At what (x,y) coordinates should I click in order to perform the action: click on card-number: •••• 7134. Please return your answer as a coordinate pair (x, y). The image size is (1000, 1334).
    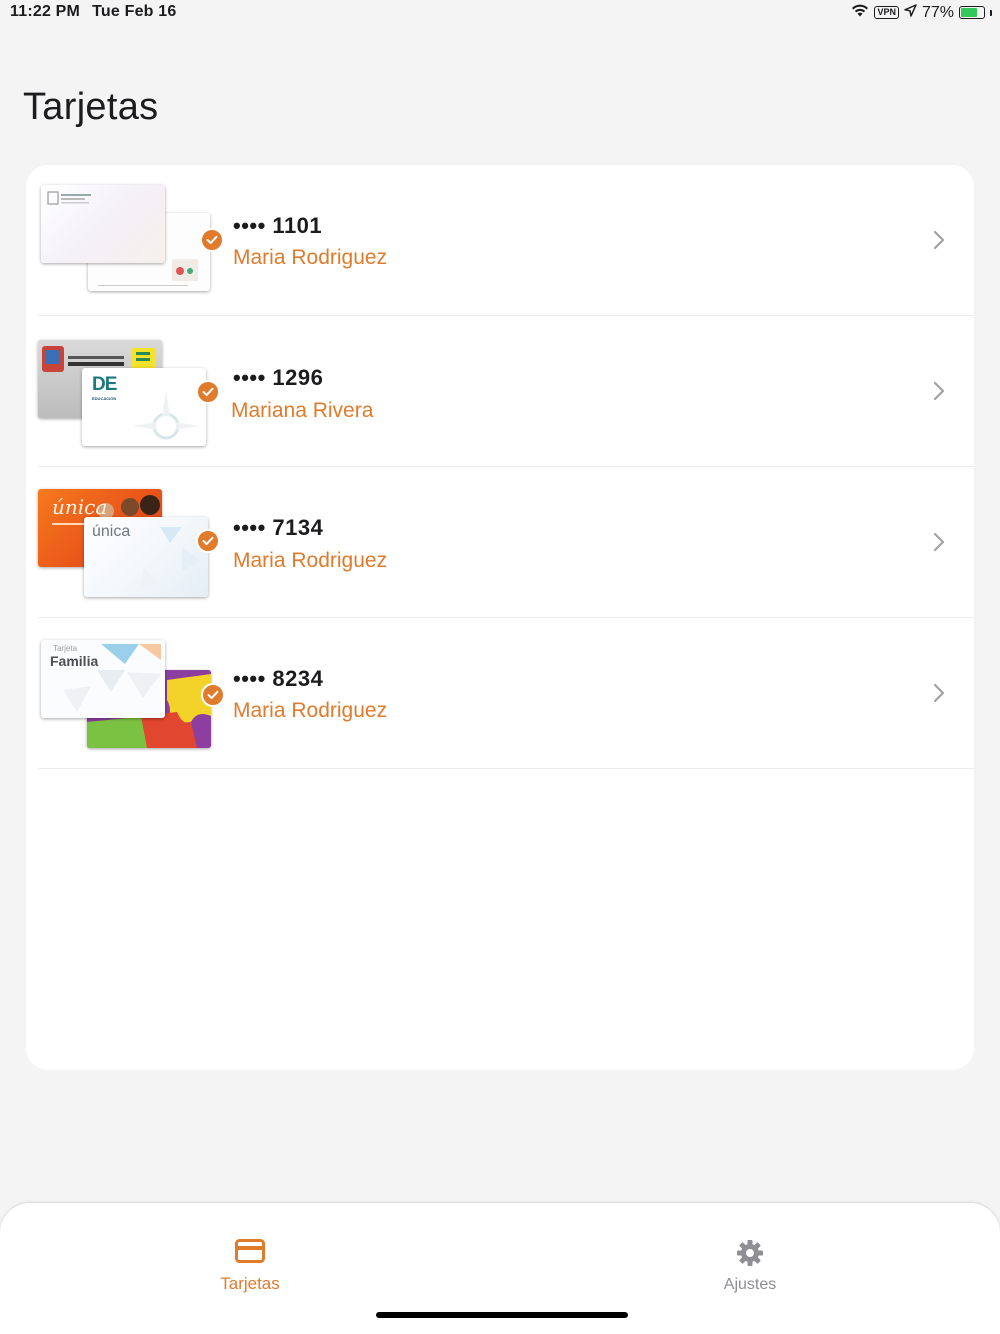
    Looking at the image, I should click on (278, 527).